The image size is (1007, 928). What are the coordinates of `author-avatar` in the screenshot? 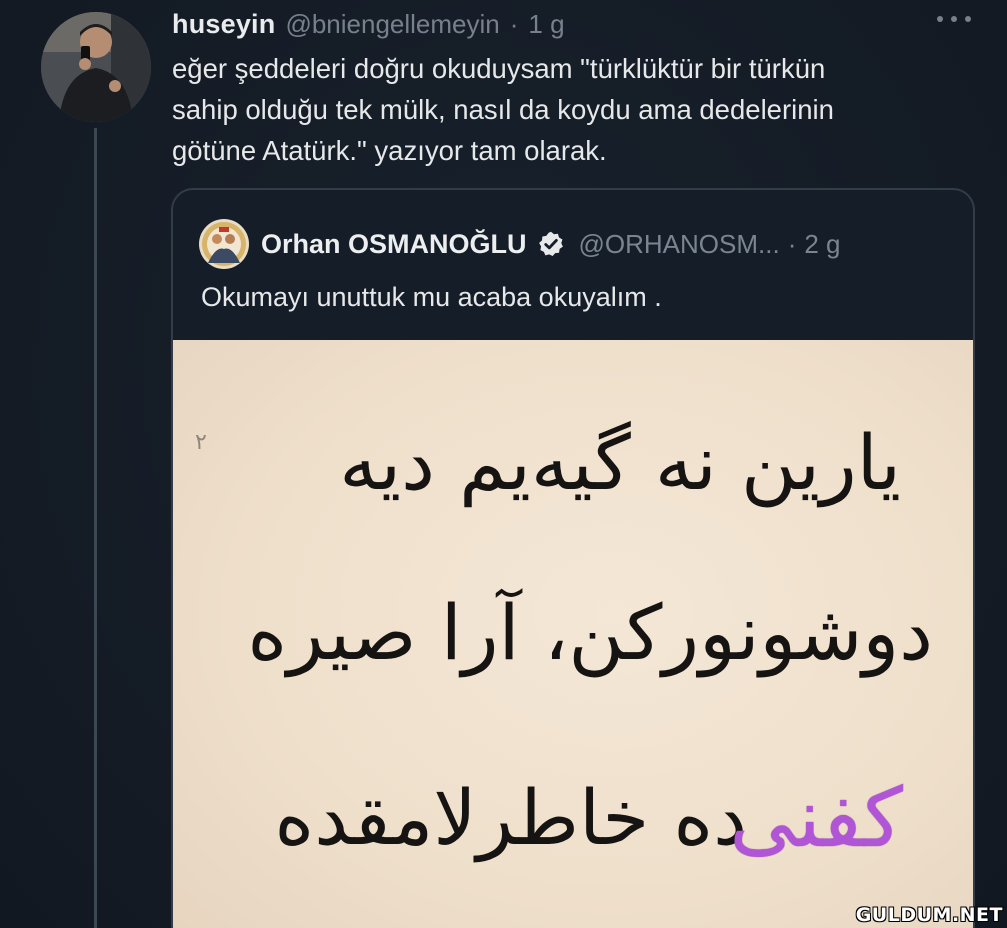 It's located at (96, 67).